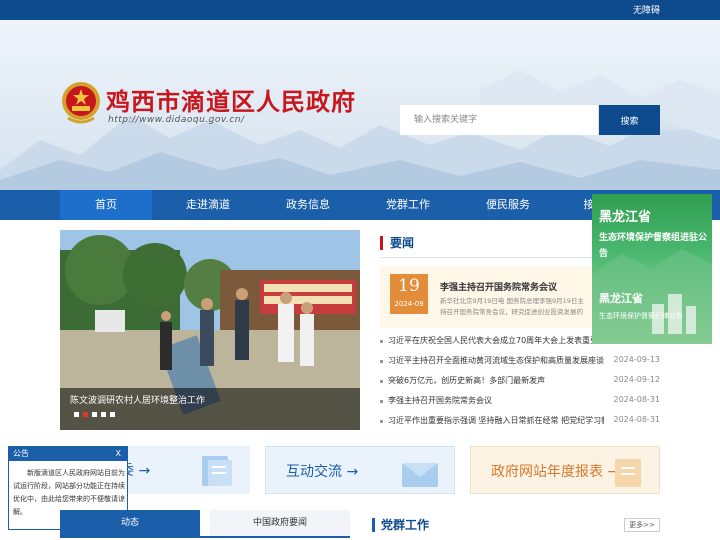 The width and height of the screenshot is (720, 540). What do you see at coordinates (137, 399) in the screenshot?
I see `slide-caption: 陈文波调研农村人居环境整治工作` at bounding box center [137, 399].